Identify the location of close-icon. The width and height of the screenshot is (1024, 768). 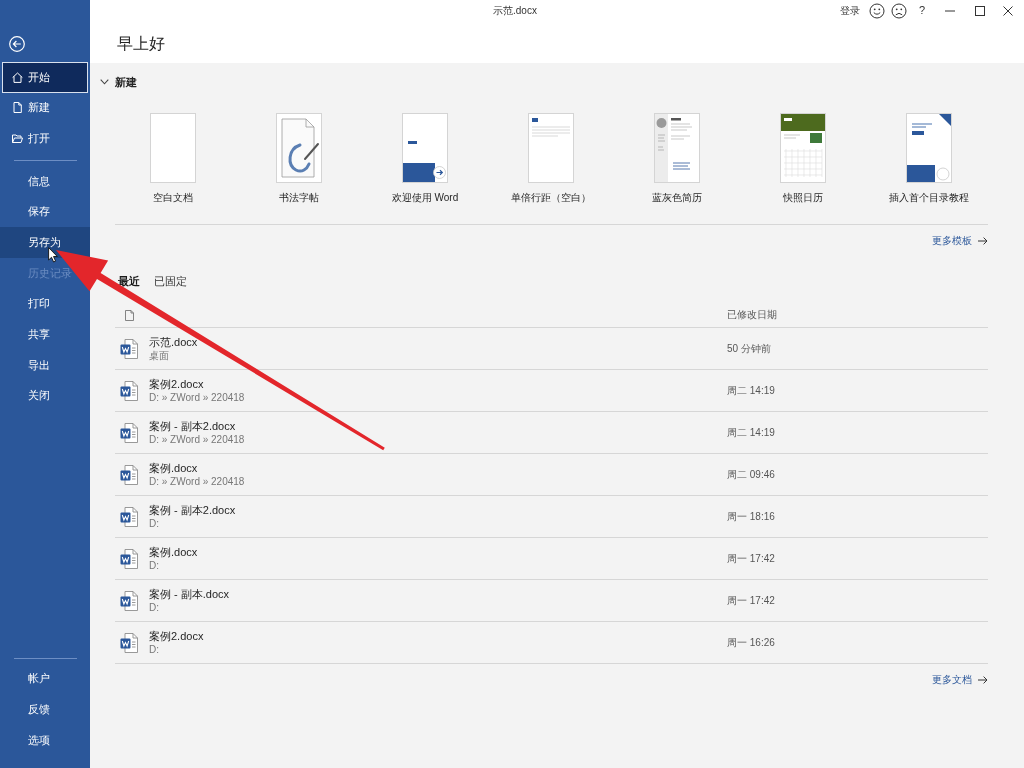
(1008, 11).